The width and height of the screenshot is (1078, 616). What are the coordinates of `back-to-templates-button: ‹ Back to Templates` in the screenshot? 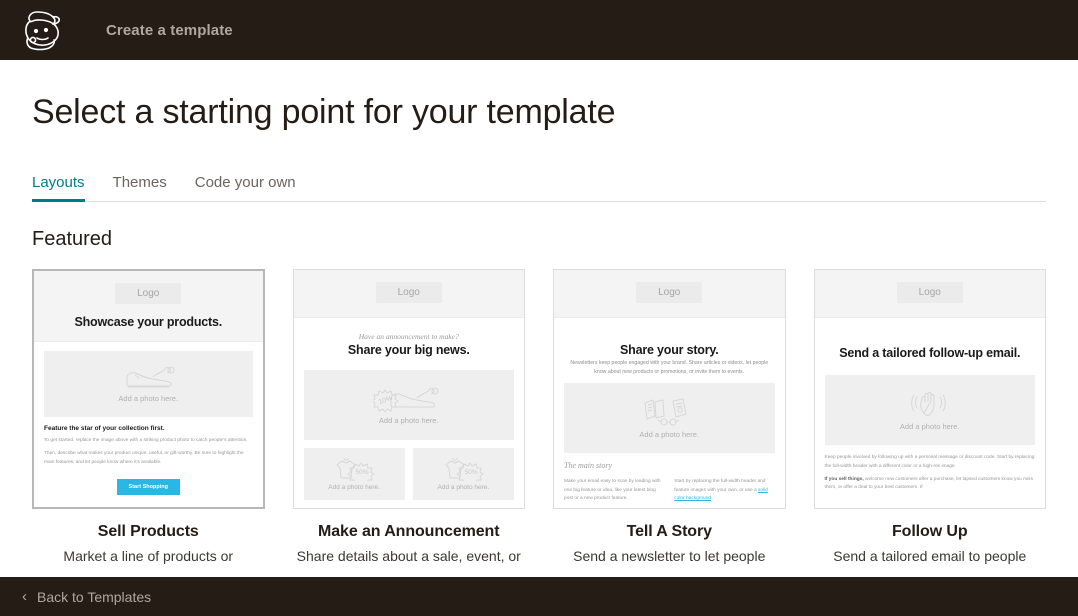 It's located at (86, 597).